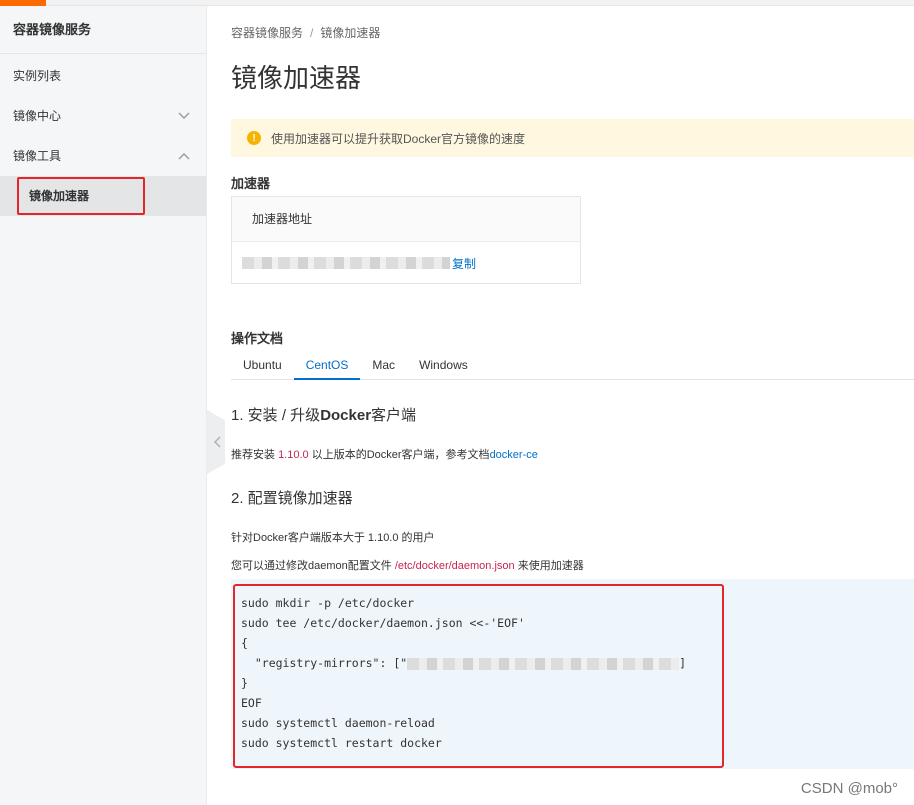 The width and height of the screenshot is (914, 805). What do you see at coordinates (346, 263) in the screenshot?
I see `redacted-address` at bounding box center [346, 263].